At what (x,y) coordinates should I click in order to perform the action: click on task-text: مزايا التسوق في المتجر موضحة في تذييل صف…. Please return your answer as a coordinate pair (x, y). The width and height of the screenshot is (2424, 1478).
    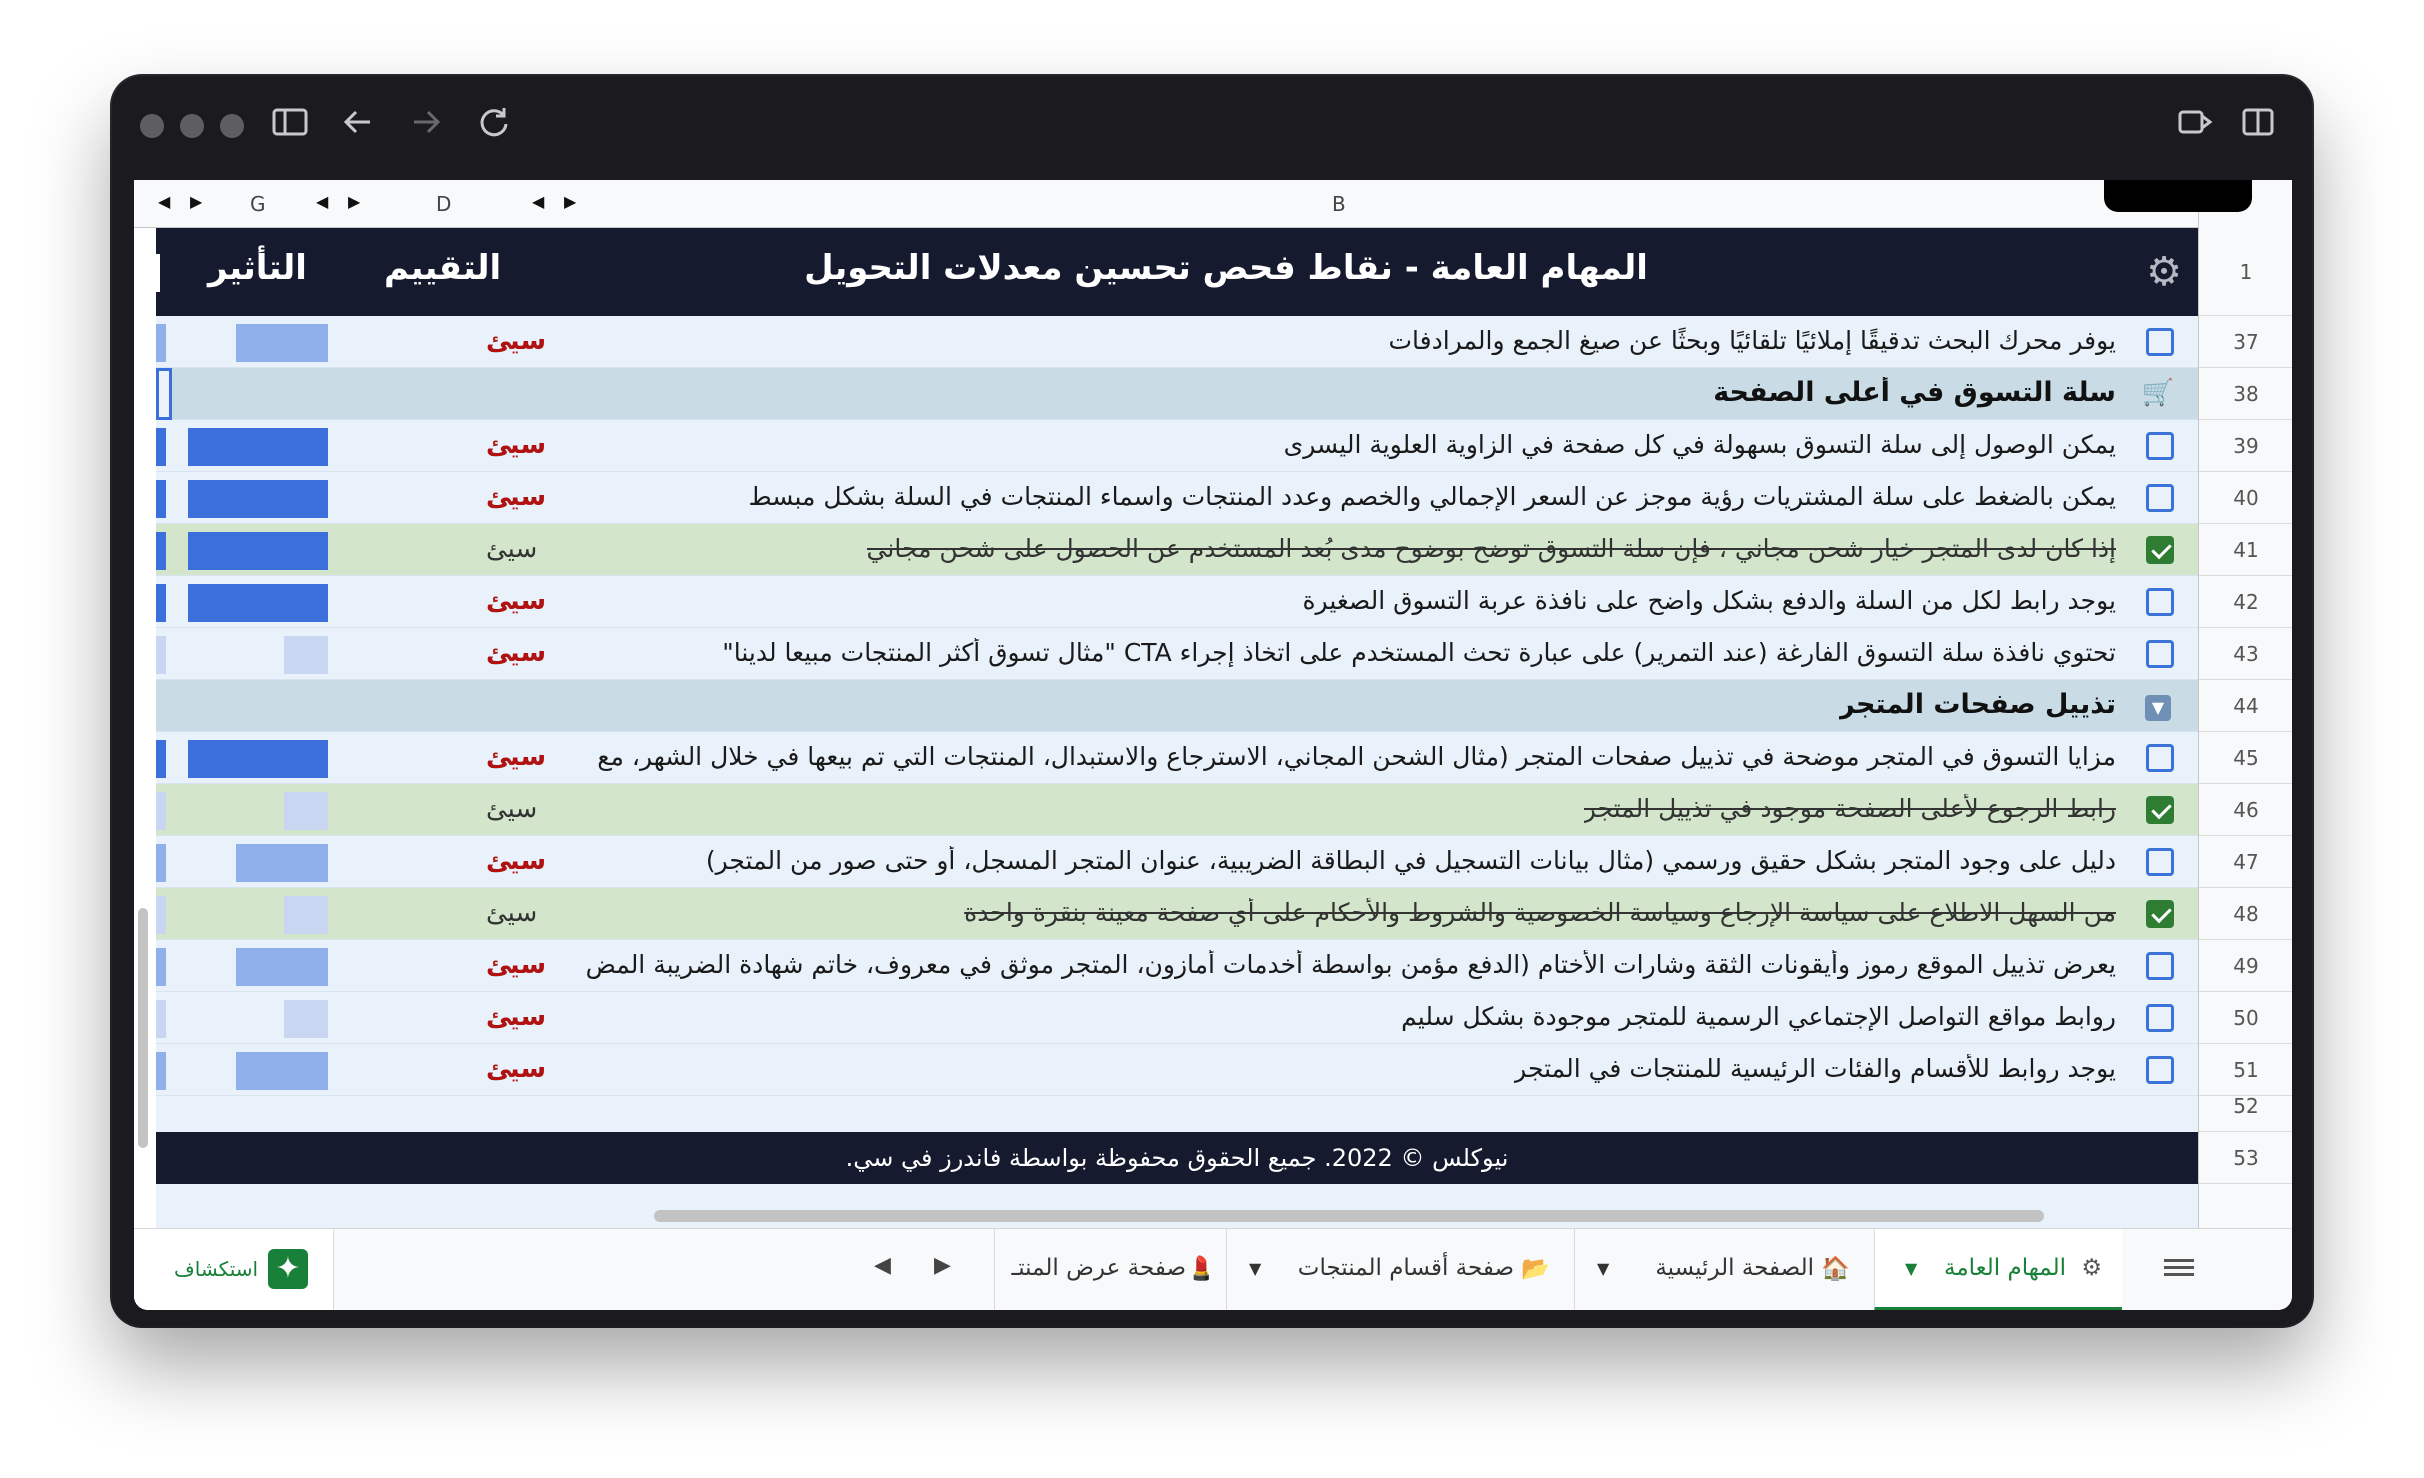
    Looking at the image, I should click on (1356, 756).